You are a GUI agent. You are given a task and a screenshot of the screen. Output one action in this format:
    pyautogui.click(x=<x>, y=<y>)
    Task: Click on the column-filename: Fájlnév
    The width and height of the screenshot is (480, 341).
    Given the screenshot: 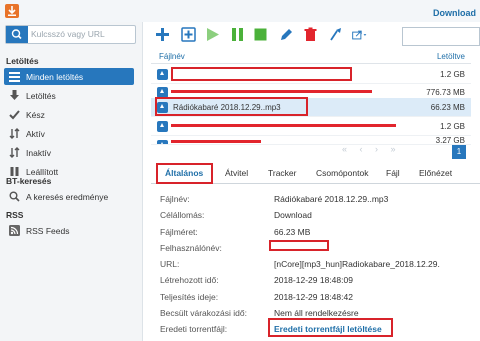 What is the action you would take?
    pyautogui.click(x=172, y=56)
    